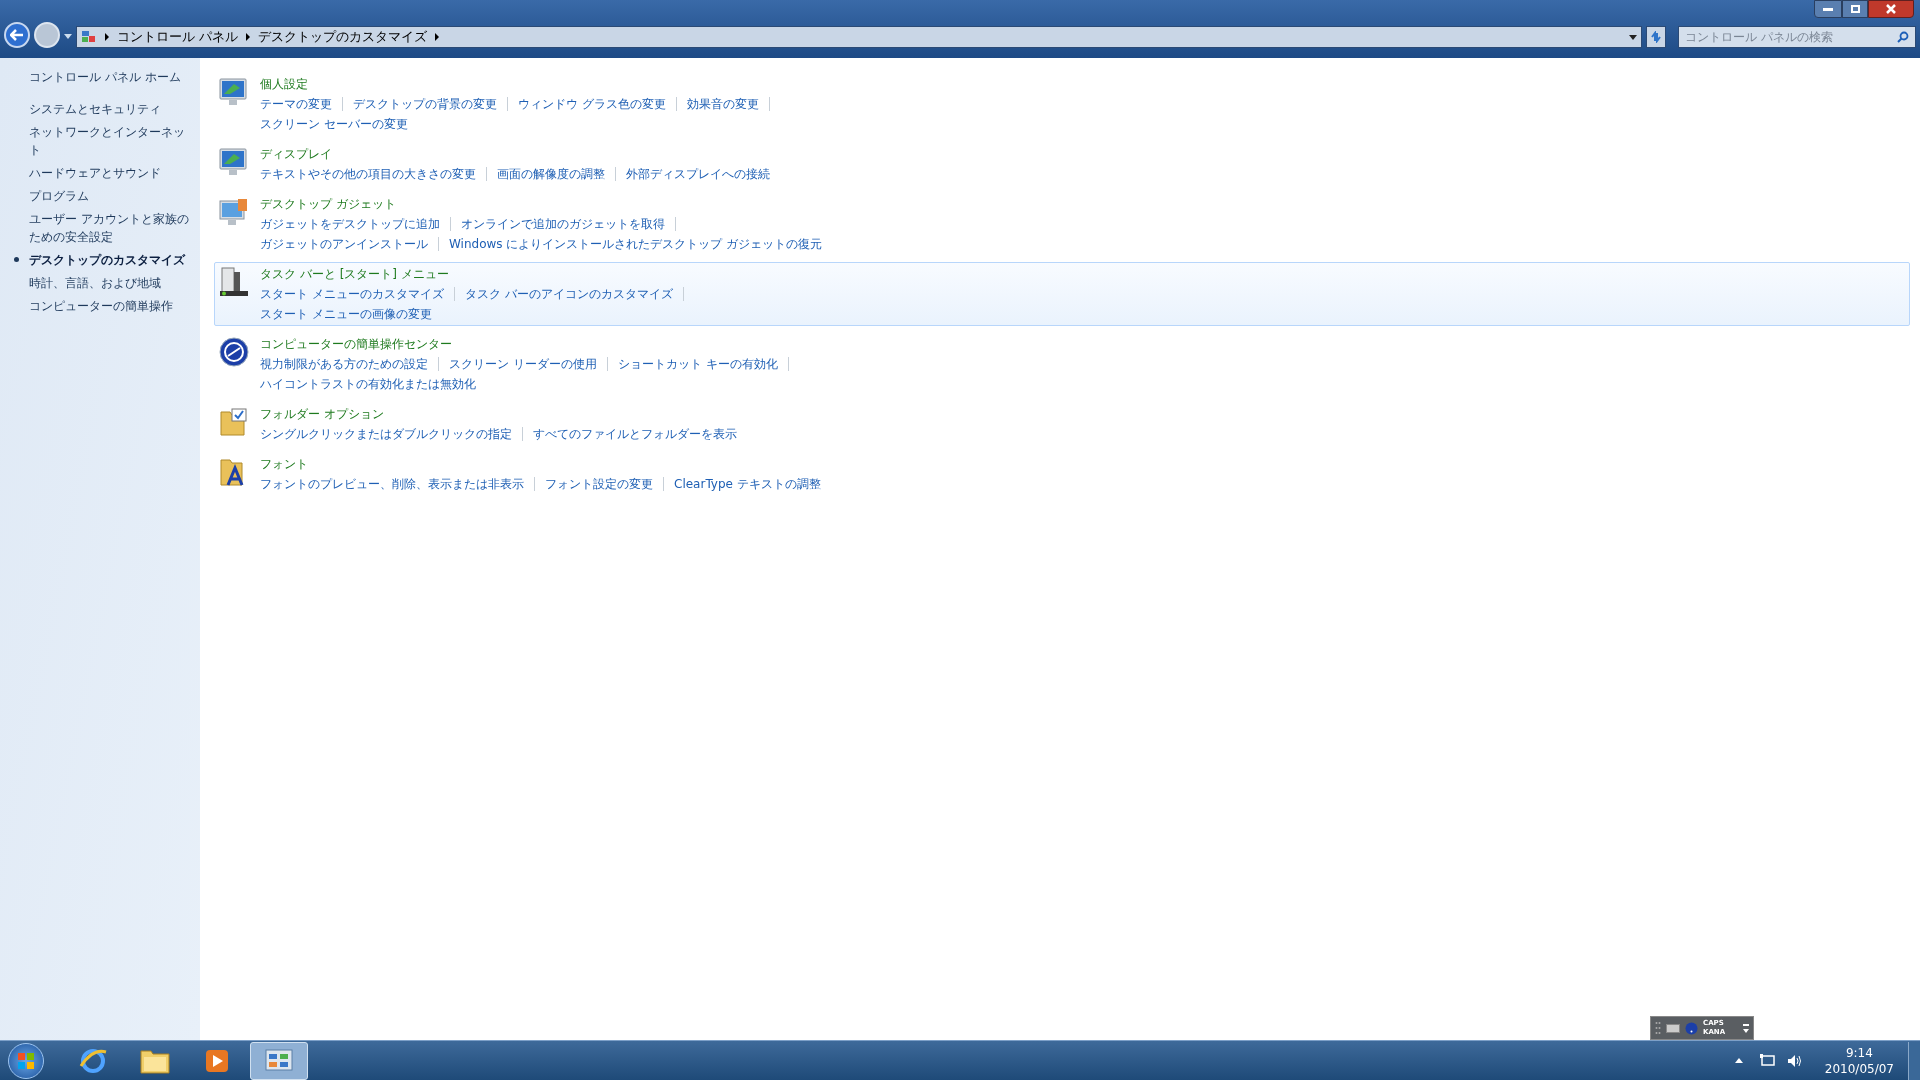 This screenshot has height=1080, width=1920. I want to click on category-title: ディスプレイ, so click(515, 154).